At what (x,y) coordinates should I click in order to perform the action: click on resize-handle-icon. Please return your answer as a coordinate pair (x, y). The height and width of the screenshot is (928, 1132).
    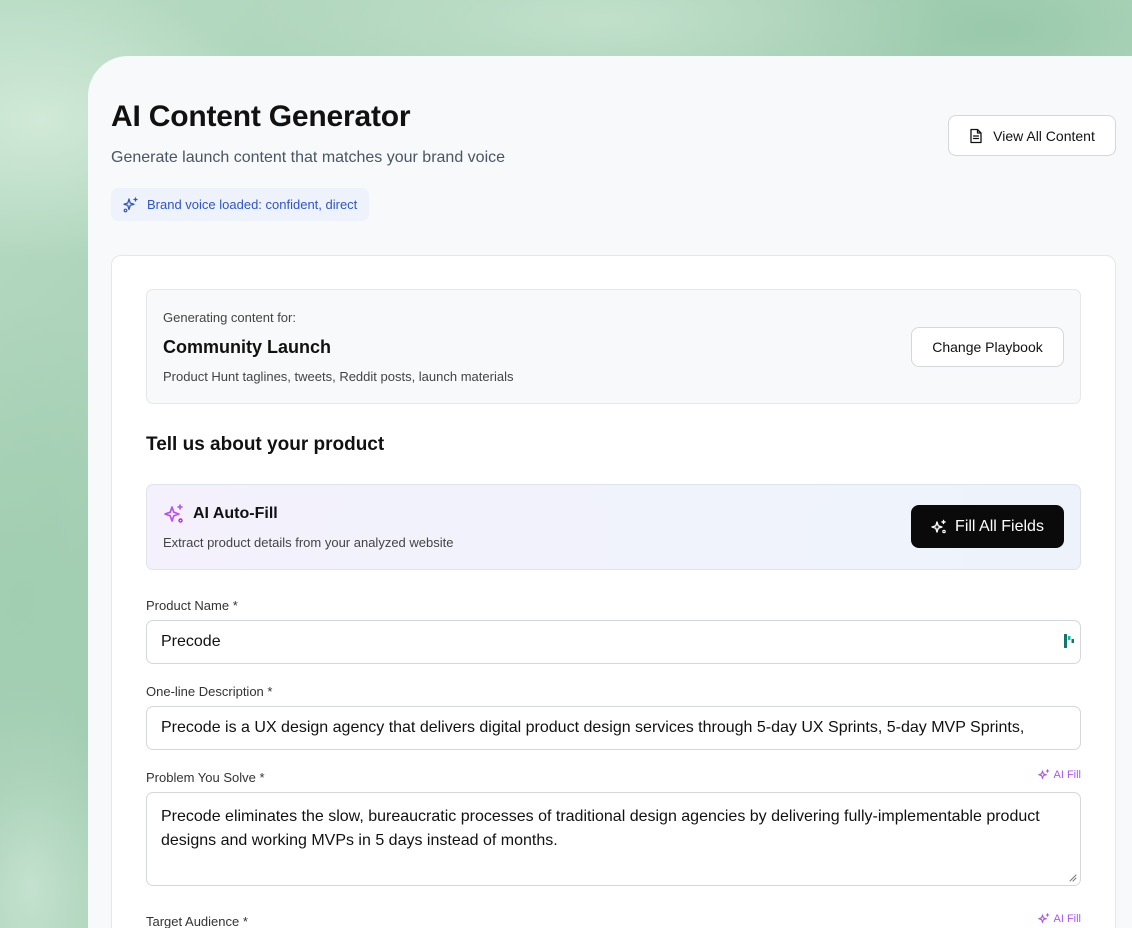
    Looking at the image, I should click on (1072, 877).